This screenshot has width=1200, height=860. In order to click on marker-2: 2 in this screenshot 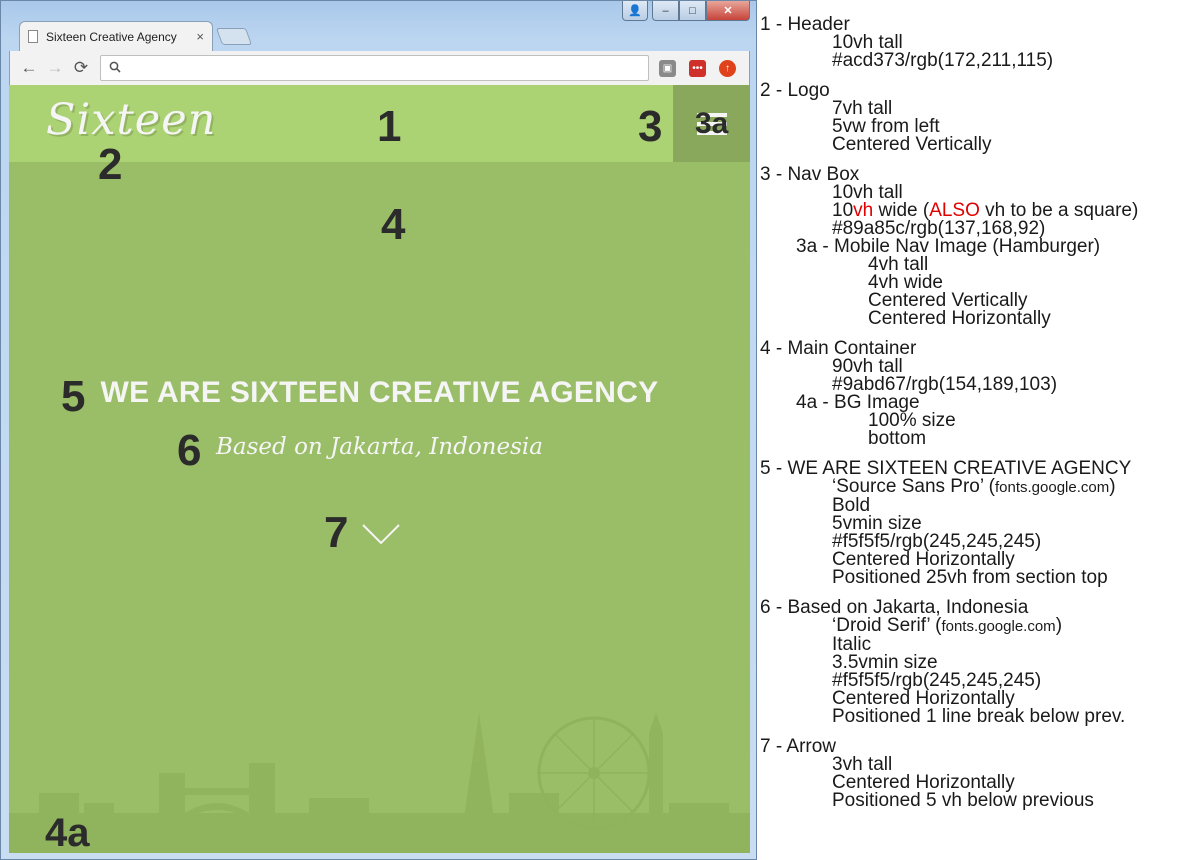, I will do `click(110, 164)`.